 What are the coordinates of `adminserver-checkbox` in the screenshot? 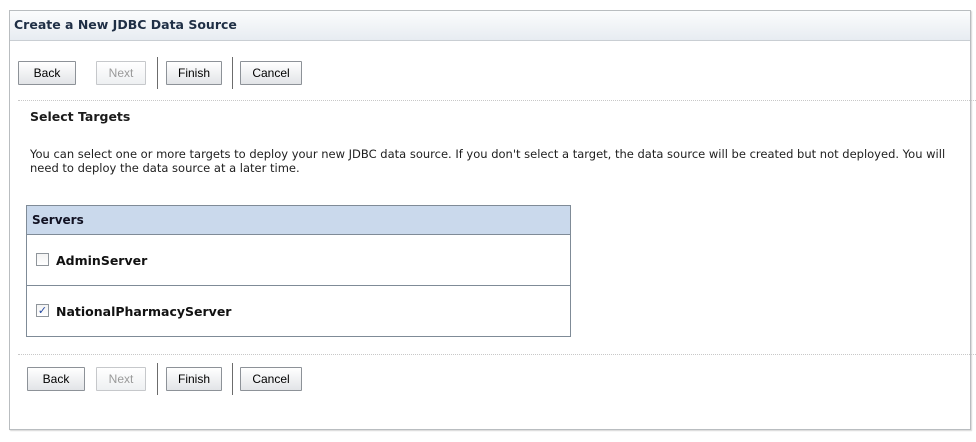 It's located at (42, 259).